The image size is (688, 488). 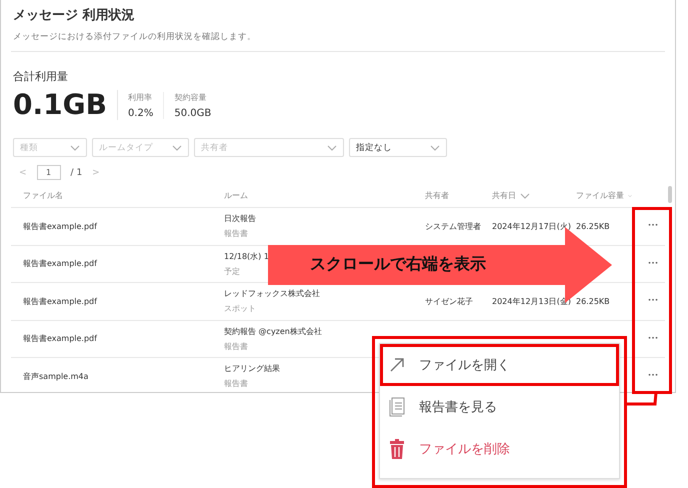 I want to click on room-name: レッドフォックス株式会社, so click(x=272, y=294).